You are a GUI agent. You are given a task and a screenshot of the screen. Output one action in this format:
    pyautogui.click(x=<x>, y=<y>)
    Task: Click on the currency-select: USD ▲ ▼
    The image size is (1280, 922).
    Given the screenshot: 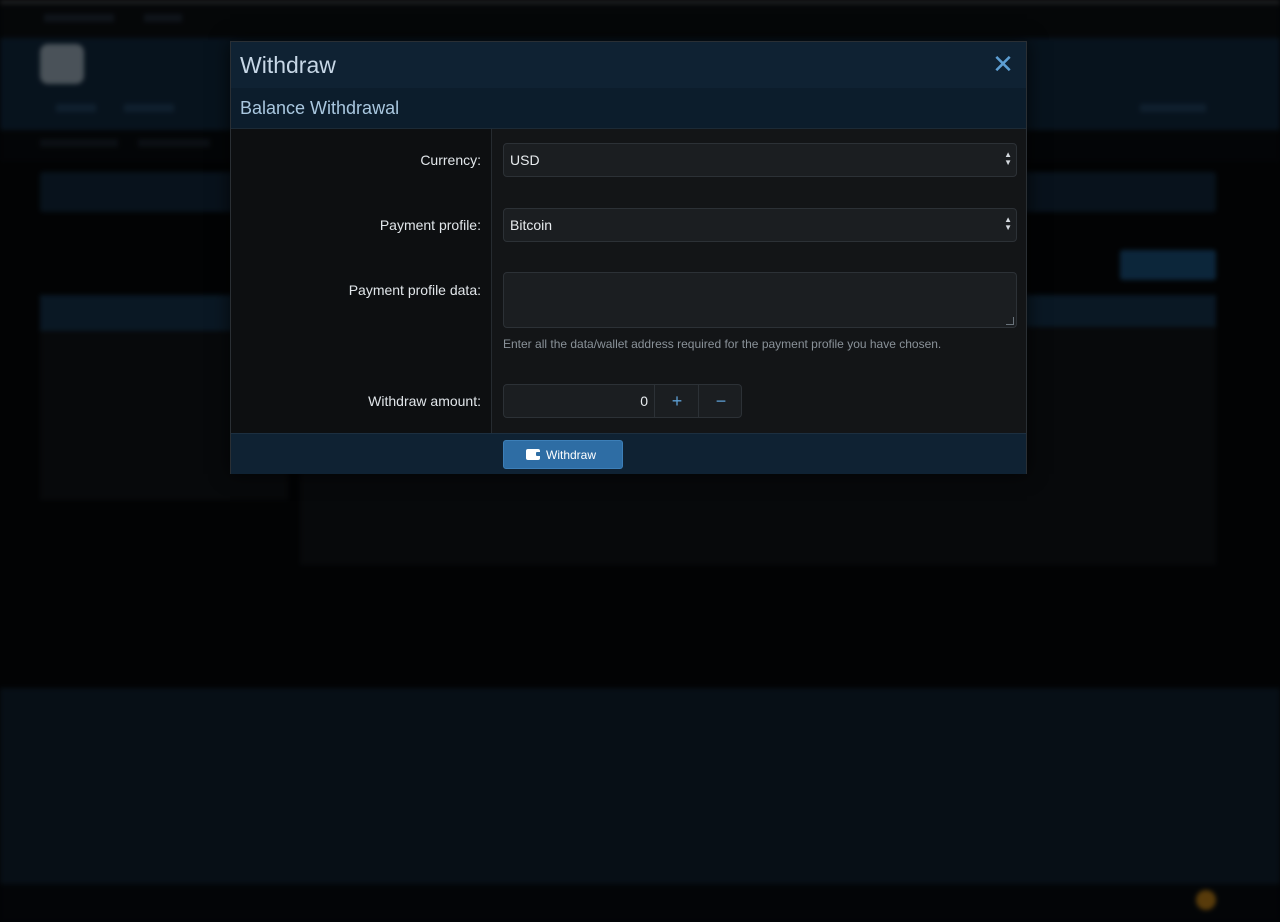 What is the action you would take?
    pyautogui.click(x=760, y=160)
    